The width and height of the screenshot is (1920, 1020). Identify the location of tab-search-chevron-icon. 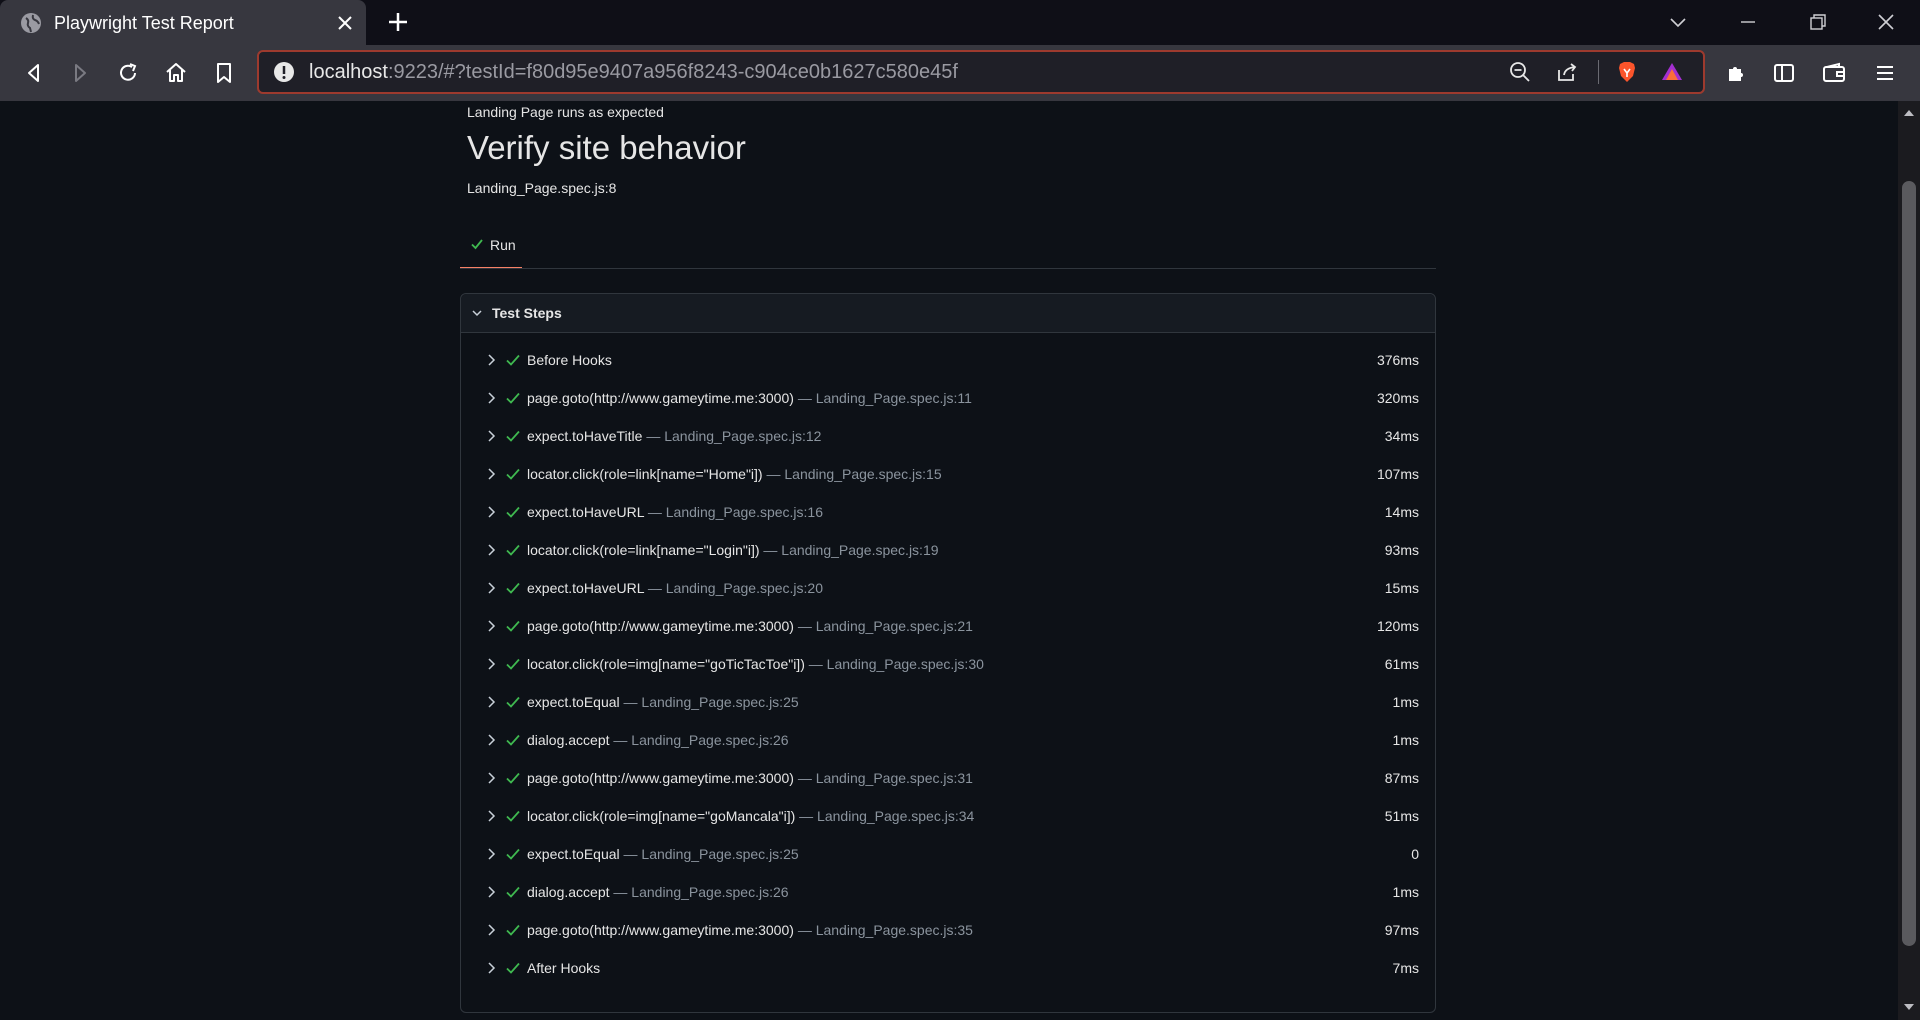
(1678, 22).